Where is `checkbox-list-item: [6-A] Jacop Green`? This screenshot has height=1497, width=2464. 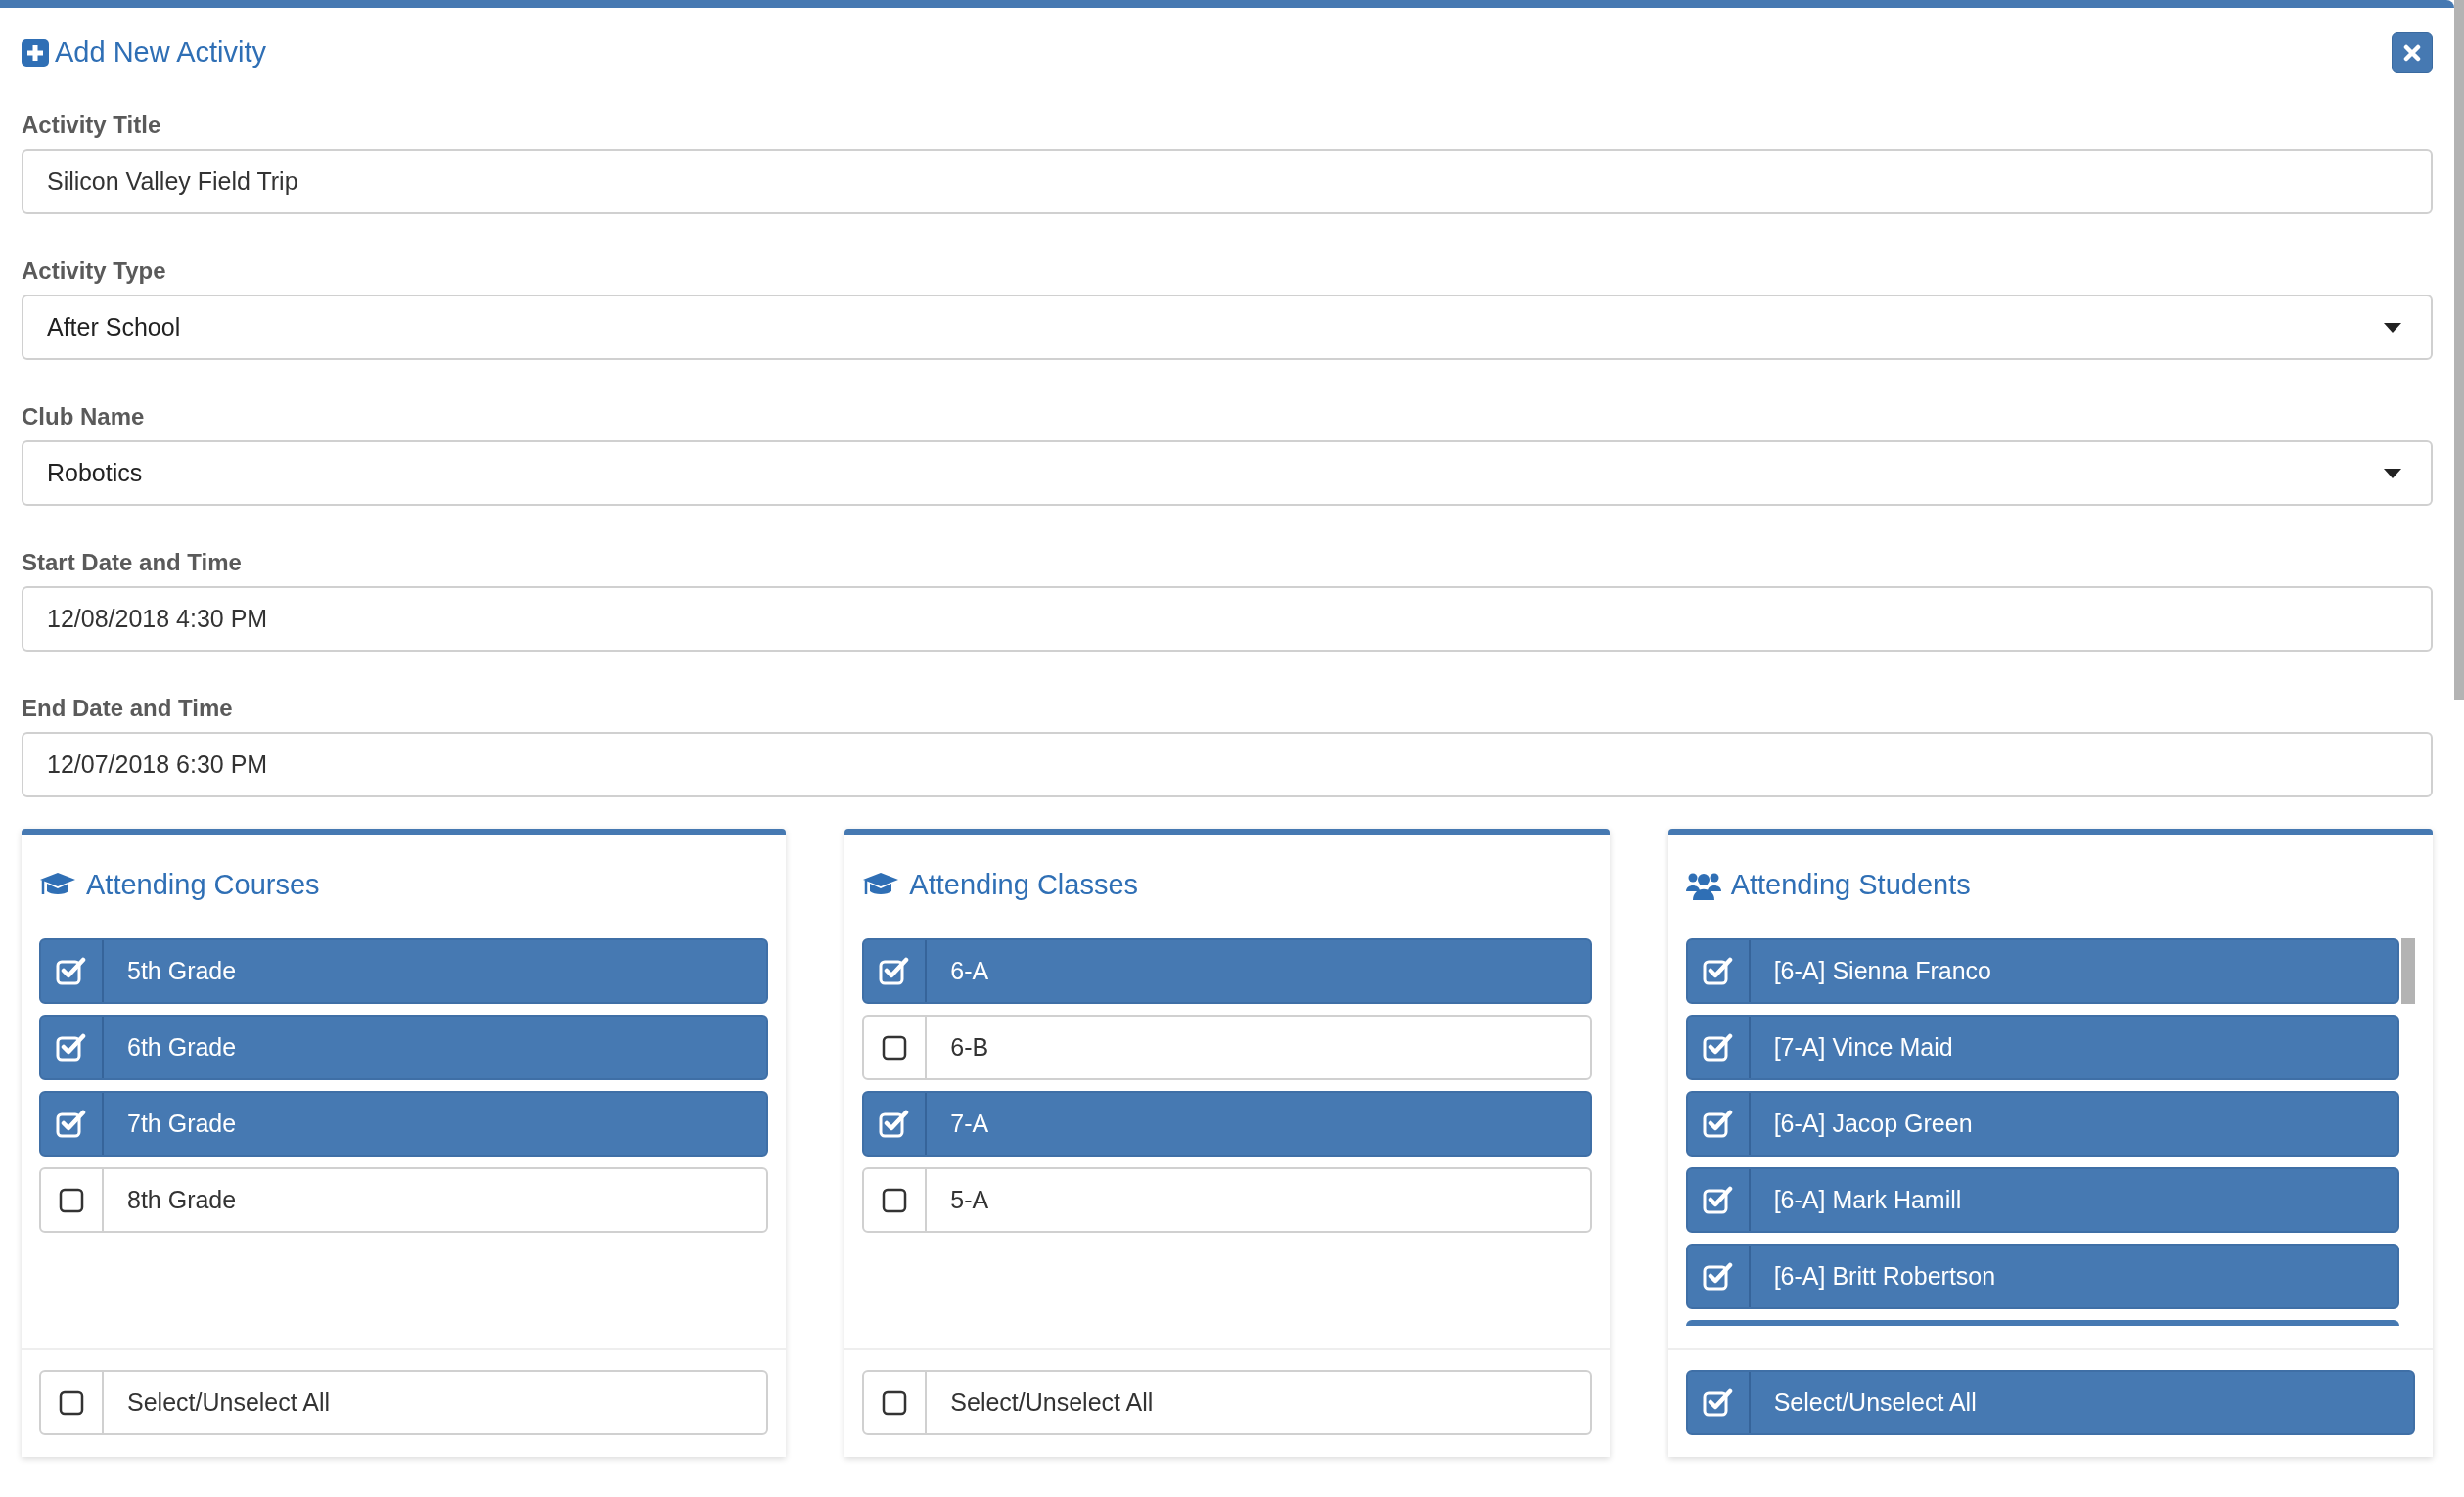
checkbox-list-item: [6-A] Jacop Green is located at coordinates (2042, 1124).